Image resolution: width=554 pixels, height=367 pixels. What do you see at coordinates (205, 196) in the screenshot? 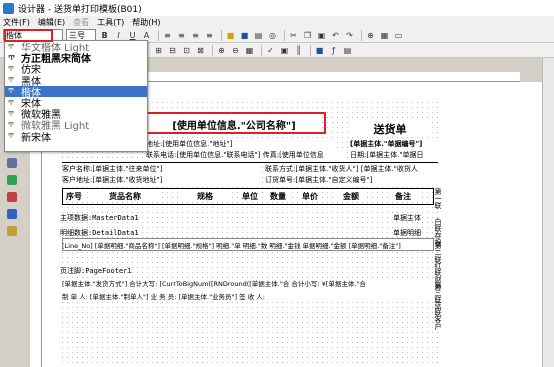
I see `col-header-spec: 规格` at bounding box center [205, 196].